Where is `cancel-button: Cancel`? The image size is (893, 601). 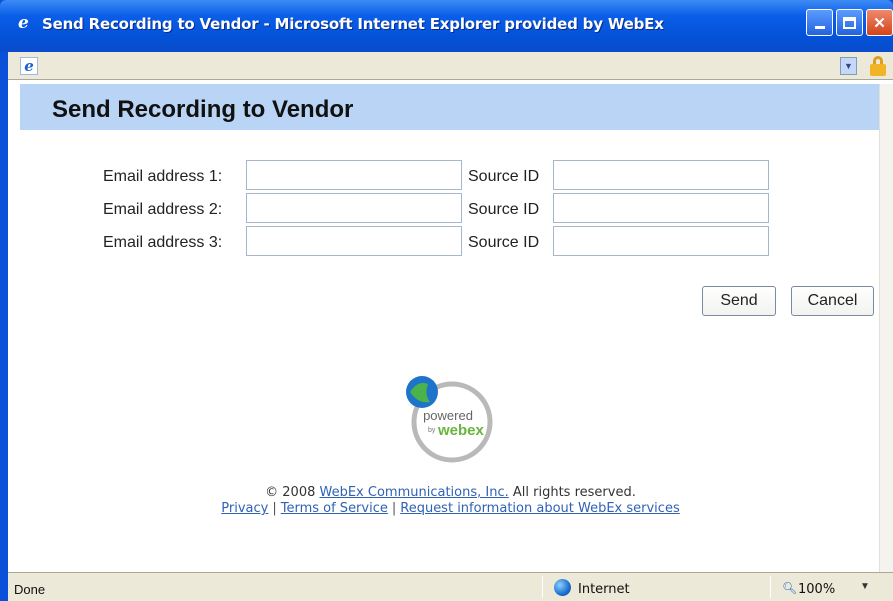
cancel-button: Cancel is located at coordinates (832, 301).